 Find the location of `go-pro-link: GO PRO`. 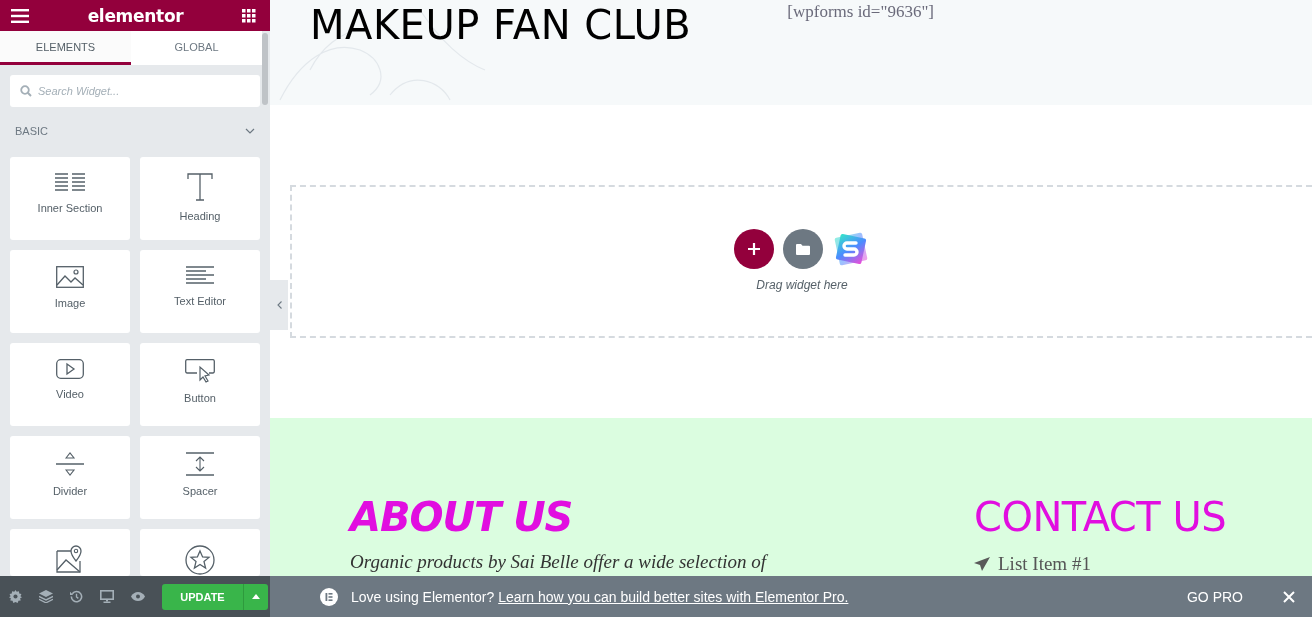

go-pro-link: GO PRO is located at coordinates (1215, 596).